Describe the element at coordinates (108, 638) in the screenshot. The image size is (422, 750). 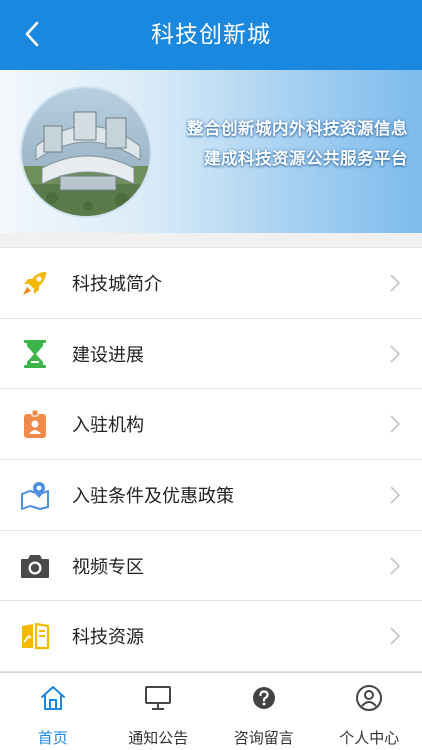
I see `menu-item-label: 科技资源` at that location.